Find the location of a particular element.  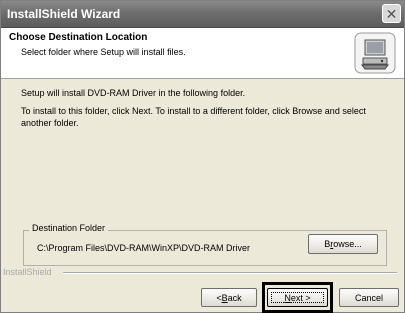

title-bar: InstallShield Wizard ✕ is located at coordinates (202, 14).